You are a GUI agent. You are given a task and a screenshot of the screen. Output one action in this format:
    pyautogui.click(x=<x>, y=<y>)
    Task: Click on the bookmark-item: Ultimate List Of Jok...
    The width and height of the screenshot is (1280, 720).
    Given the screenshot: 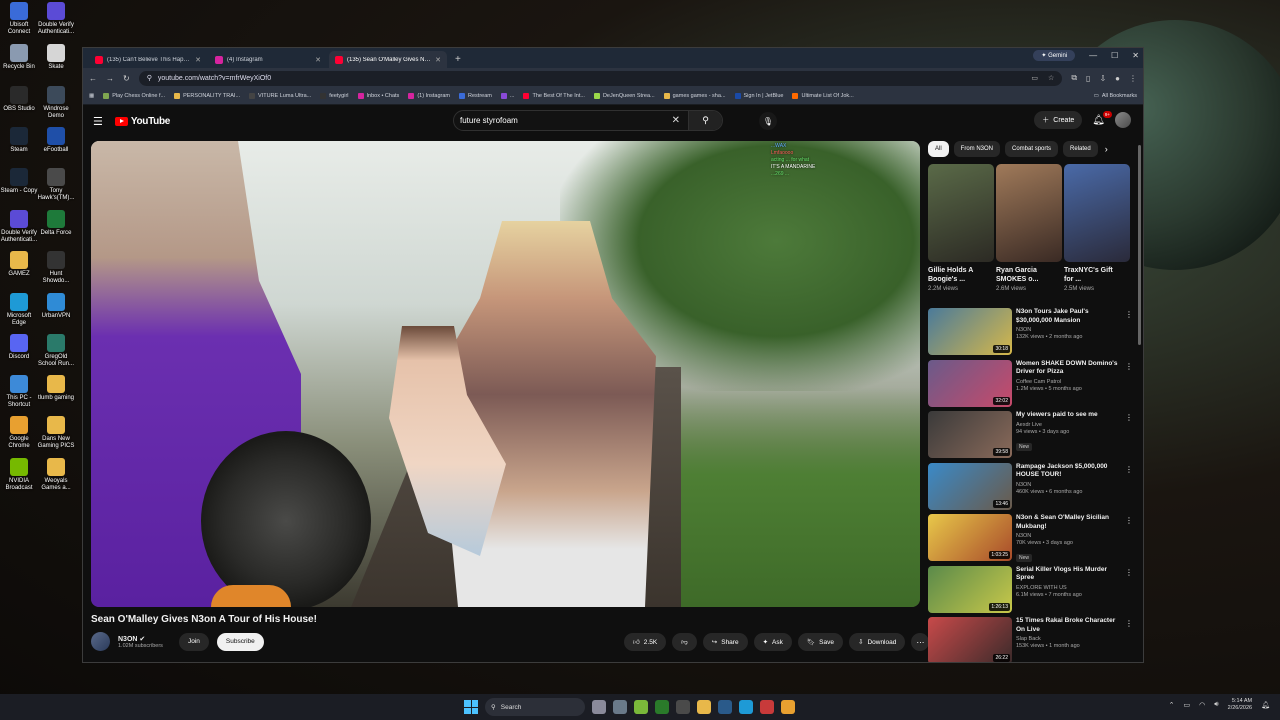 What is the action you would take?
    pyautogui.click(x=823, y=96)
    